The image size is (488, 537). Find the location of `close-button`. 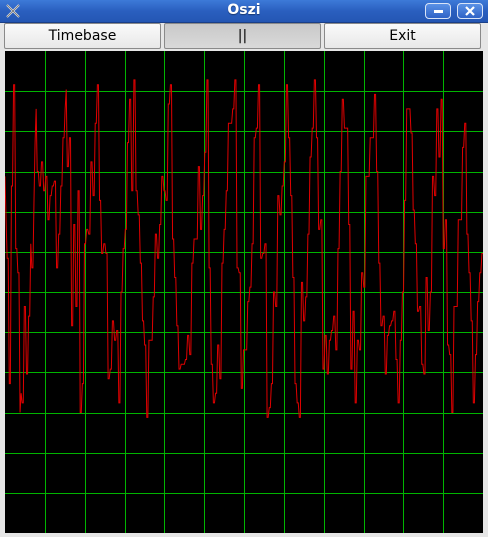

close-button is located at coordinates (470, 11).